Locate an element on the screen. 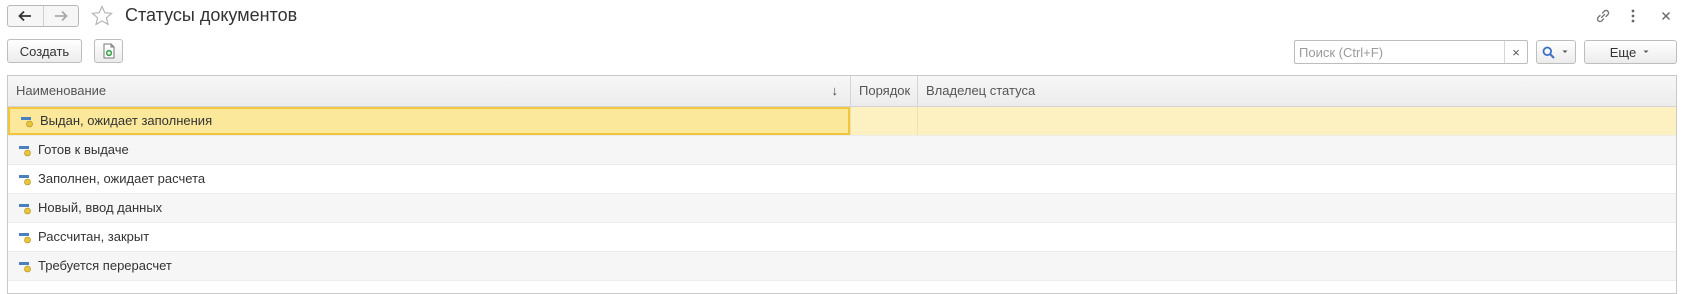 Image resolution: width=1683 pixels, height=294 pixels. table-row: Требуется перерасчет is located at coordinates (842, 266).